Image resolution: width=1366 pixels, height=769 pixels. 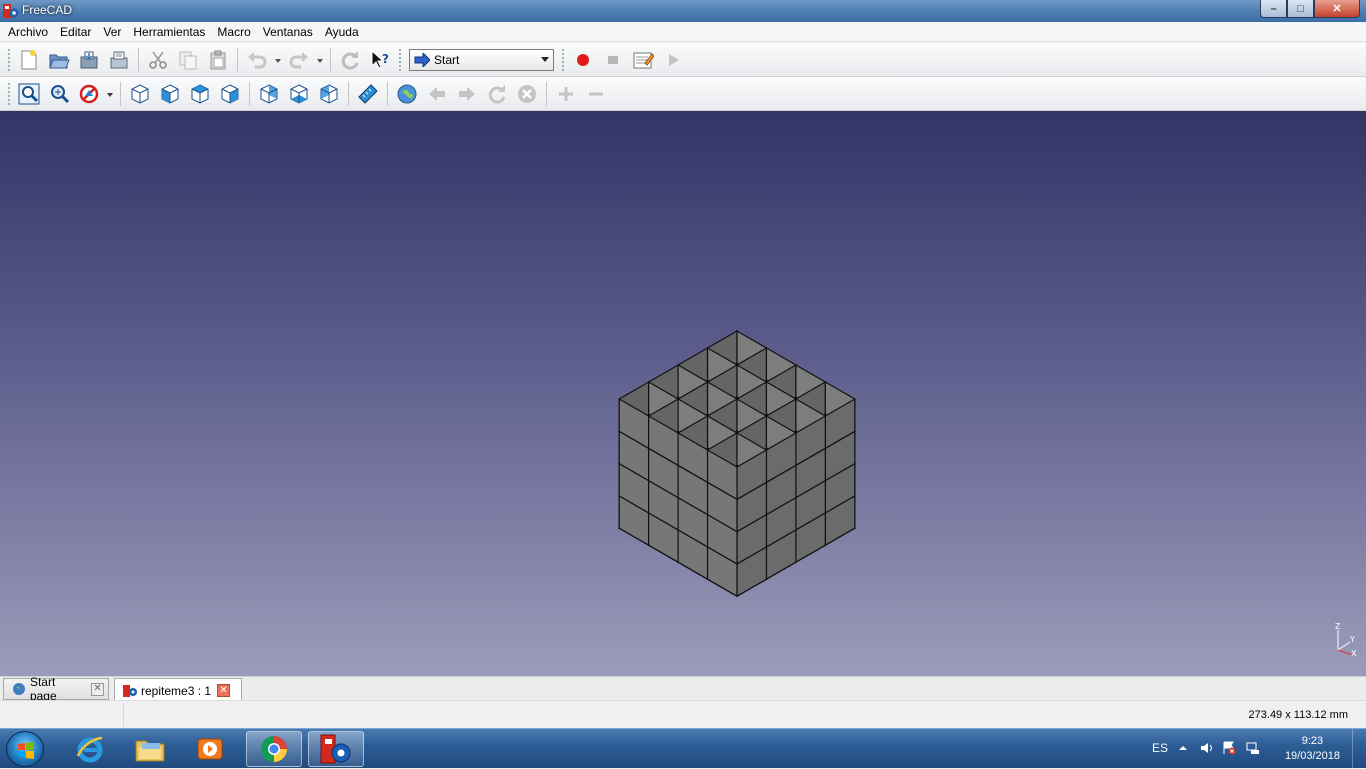 What do you see at coordinates (188, 60) in the screenshot?
I see `copy-button` at bounding box center [188, 60].